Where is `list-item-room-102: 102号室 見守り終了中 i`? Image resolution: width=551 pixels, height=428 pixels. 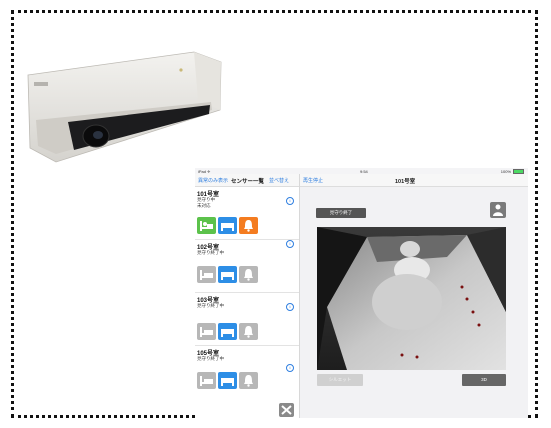
list-item-room-102: 102号室 見守り終了中 i is located at coordinates (247, 266).